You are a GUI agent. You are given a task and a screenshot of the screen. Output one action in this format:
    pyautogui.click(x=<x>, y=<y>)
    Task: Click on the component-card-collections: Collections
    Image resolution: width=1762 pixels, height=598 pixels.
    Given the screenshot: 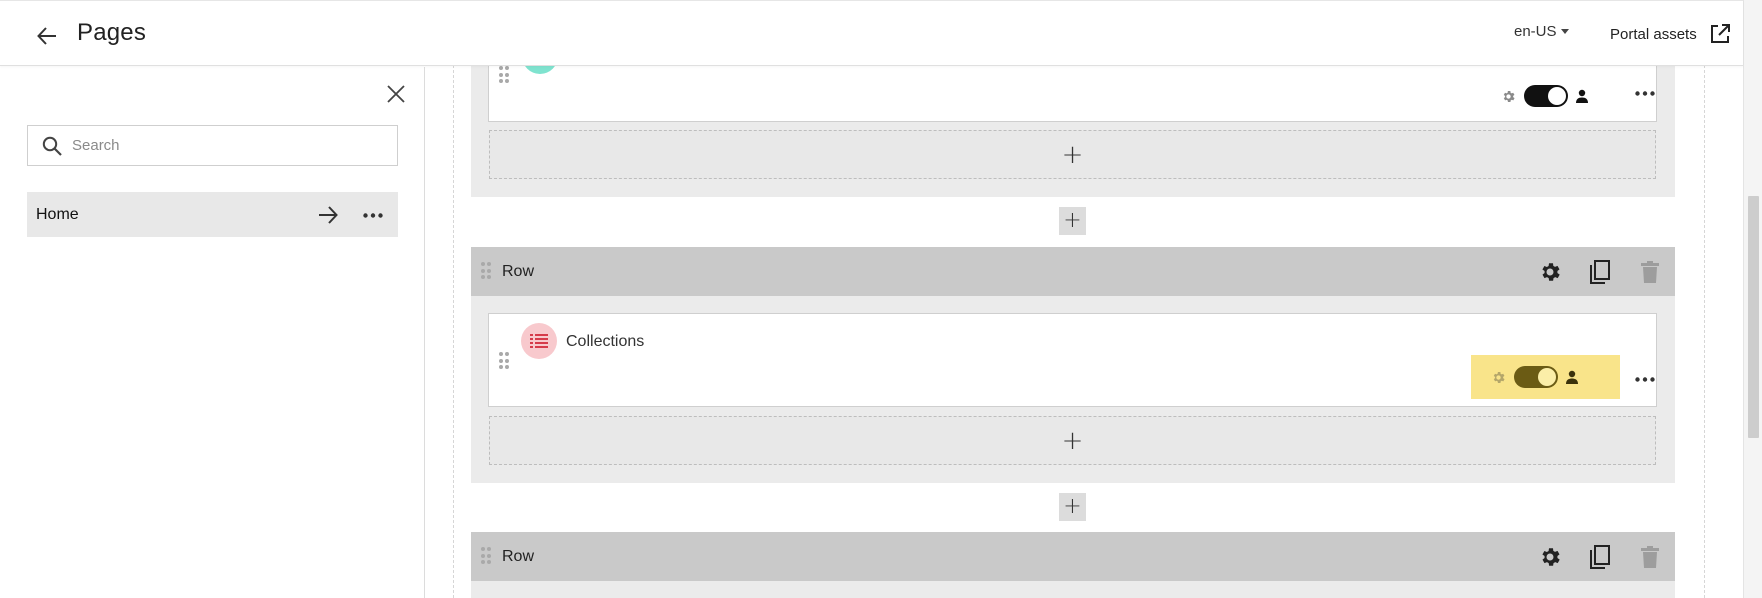 What is the action you would take?
    pyautogui.click(x=1072, y=360)
    